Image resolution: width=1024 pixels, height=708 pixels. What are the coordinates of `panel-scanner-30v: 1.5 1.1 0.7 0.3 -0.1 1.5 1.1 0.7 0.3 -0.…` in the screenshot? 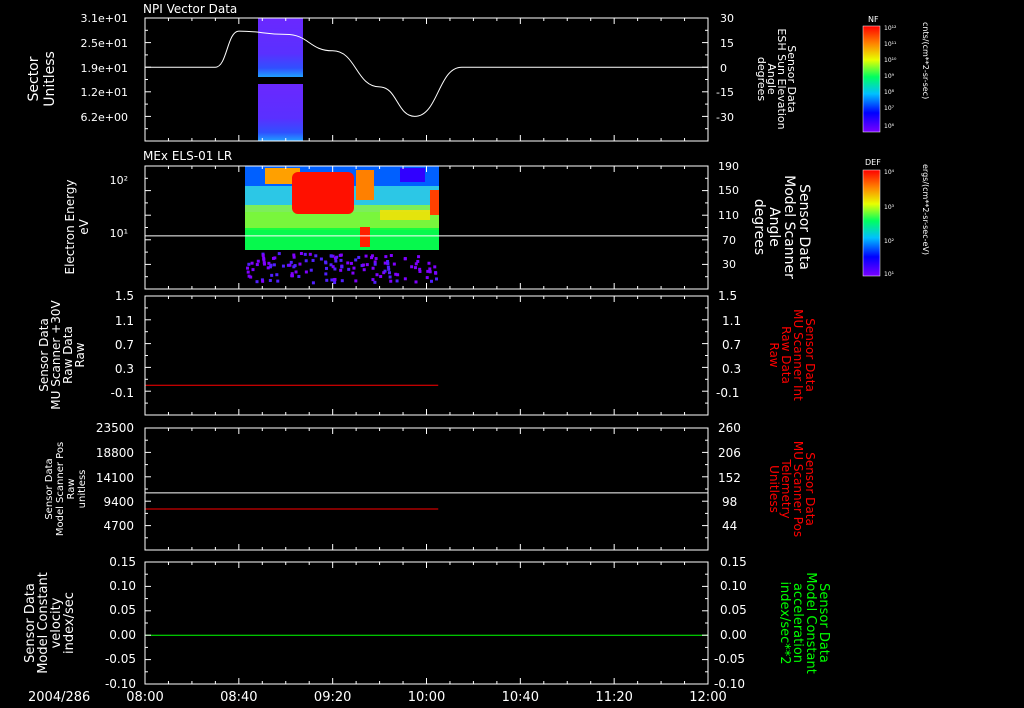 It's located at (427, 352).